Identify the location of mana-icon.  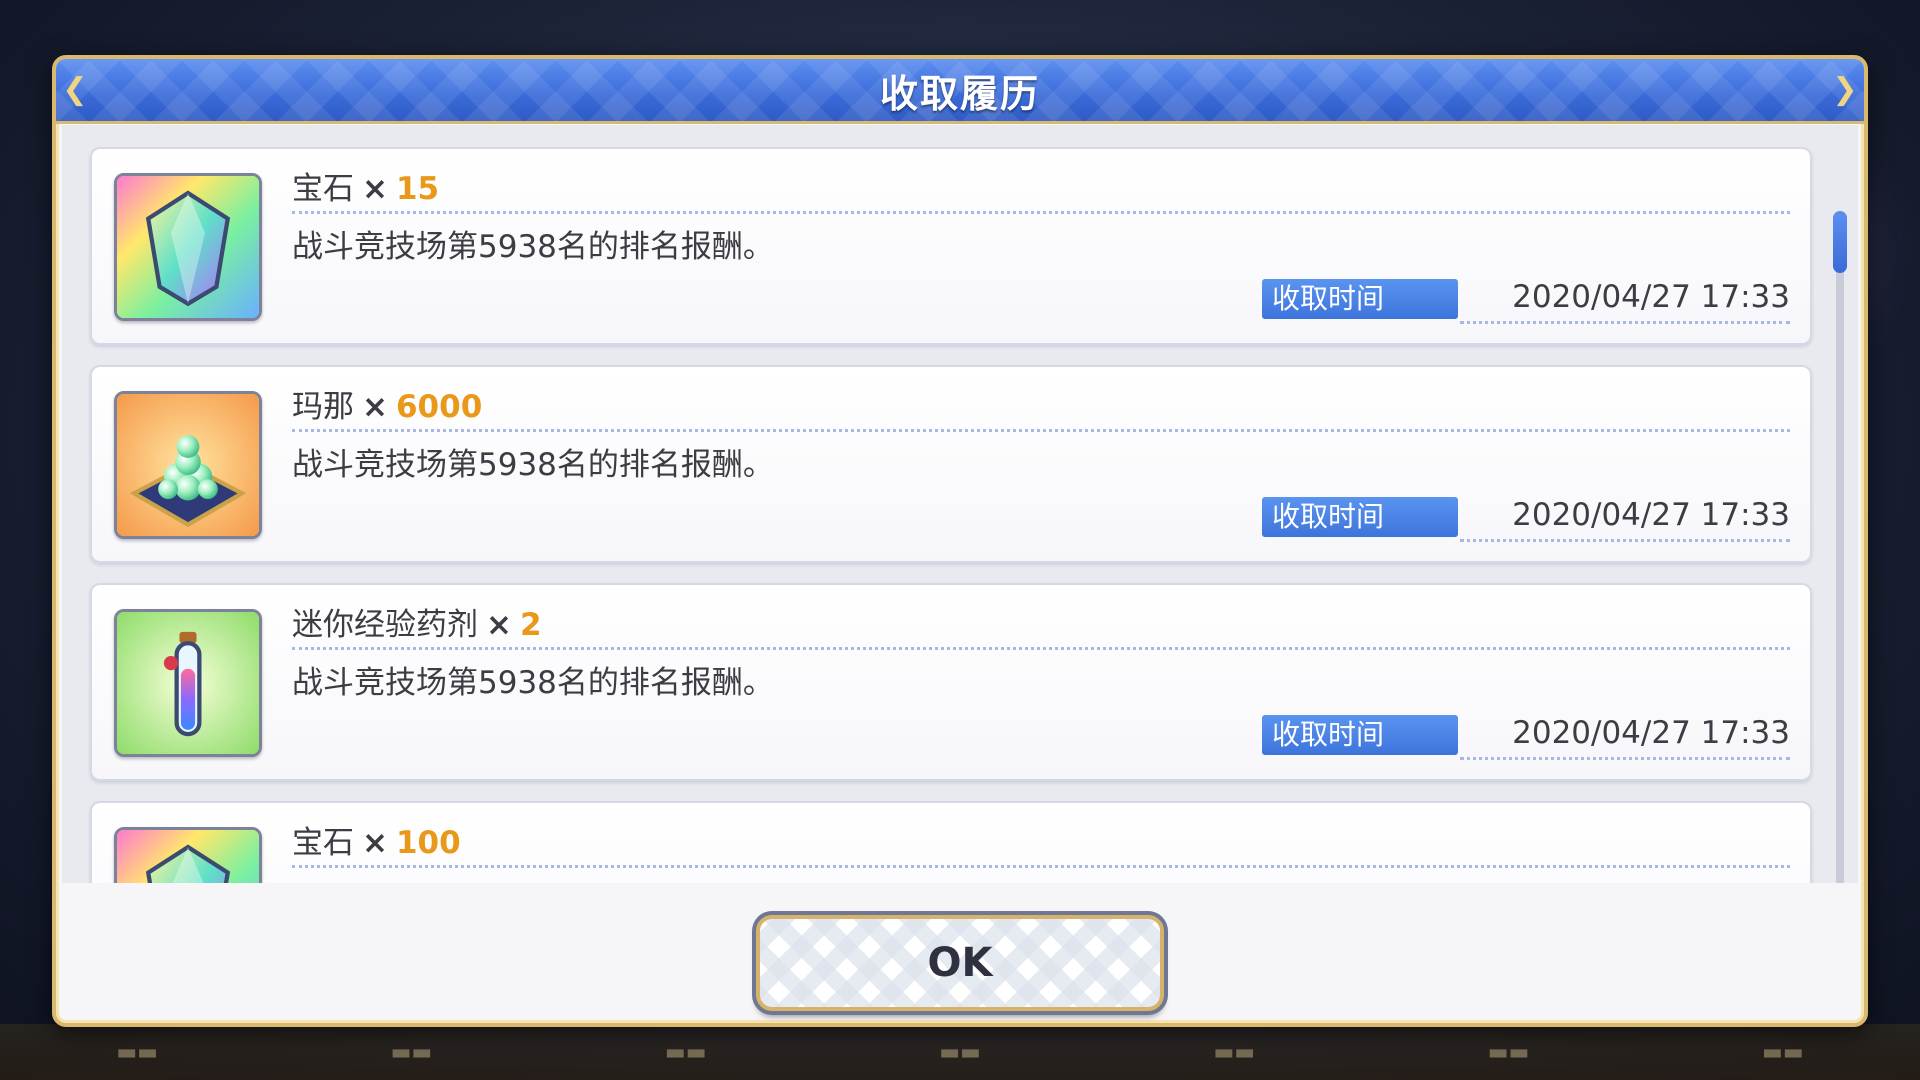
(188, 465).